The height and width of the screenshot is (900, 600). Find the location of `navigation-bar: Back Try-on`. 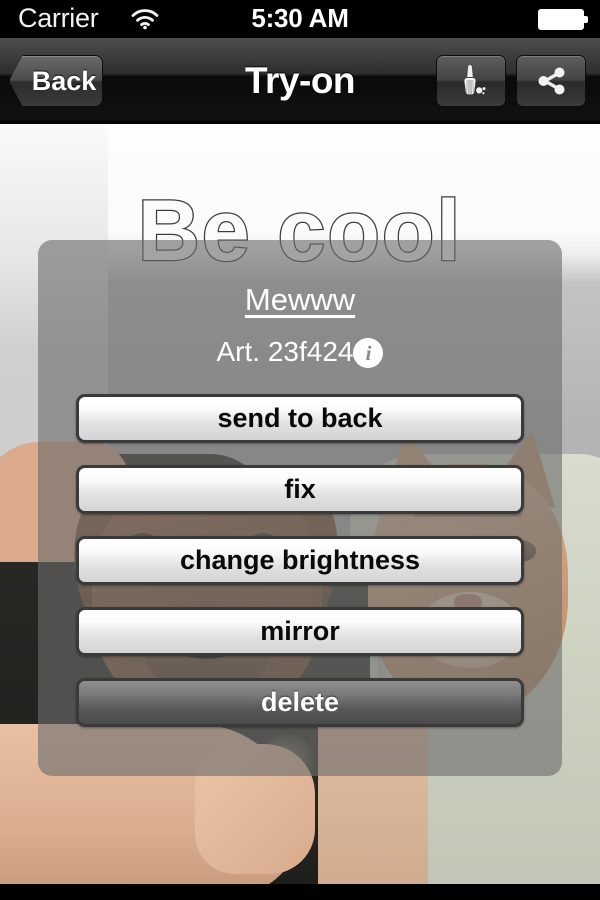

navigation-bar: Back Try-on is located at coordinates (300, 81).